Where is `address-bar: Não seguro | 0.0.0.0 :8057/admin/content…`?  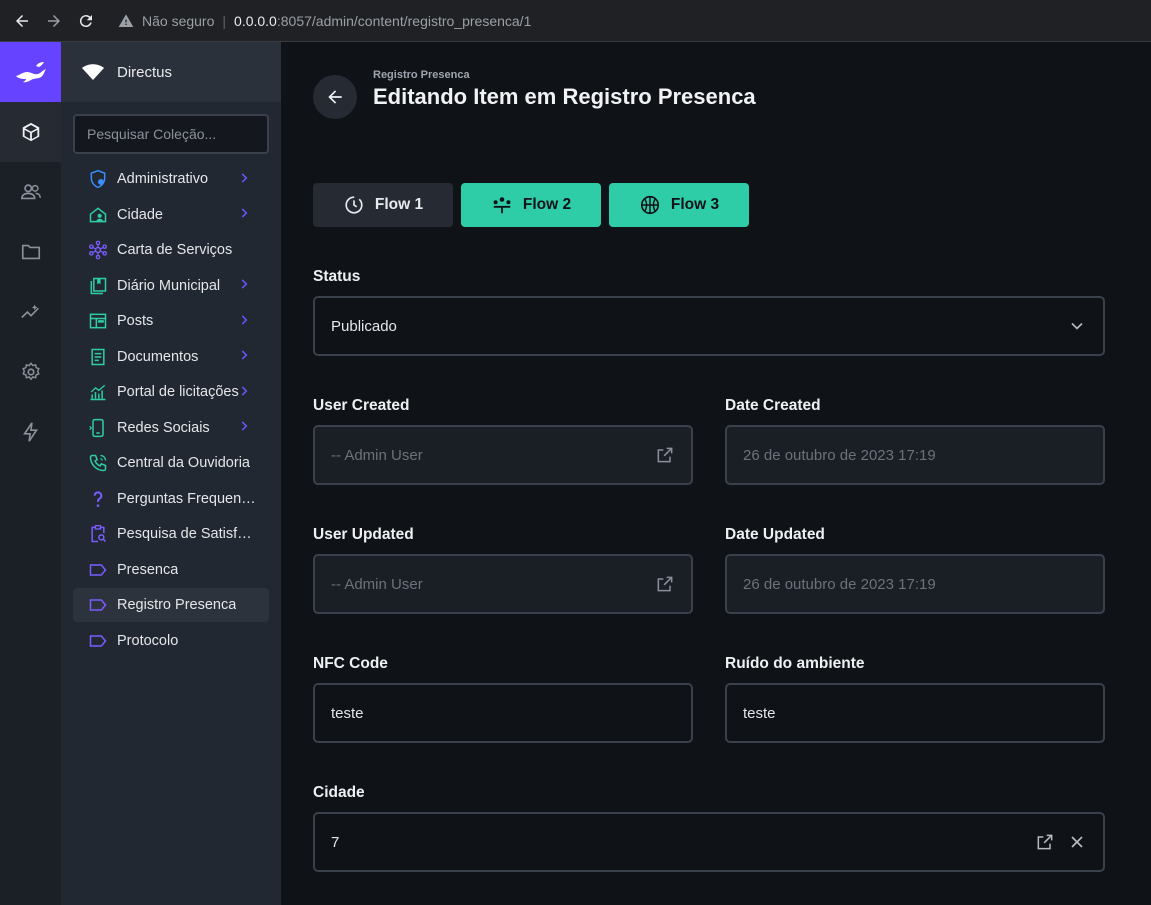 address-bar: Não seguro | 0.0.0.0 :8057/admin/content… is located at coordinates (630, 21).